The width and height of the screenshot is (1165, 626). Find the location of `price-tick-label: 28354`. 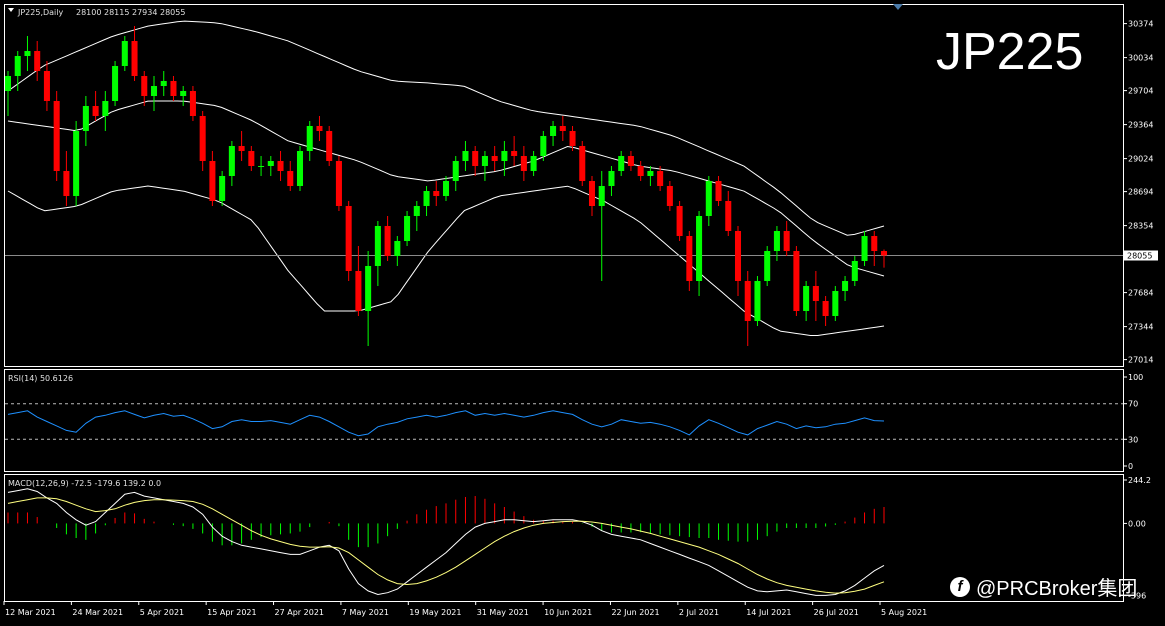

price-tick-label: 28354 is located at coordinates (1140, 226).